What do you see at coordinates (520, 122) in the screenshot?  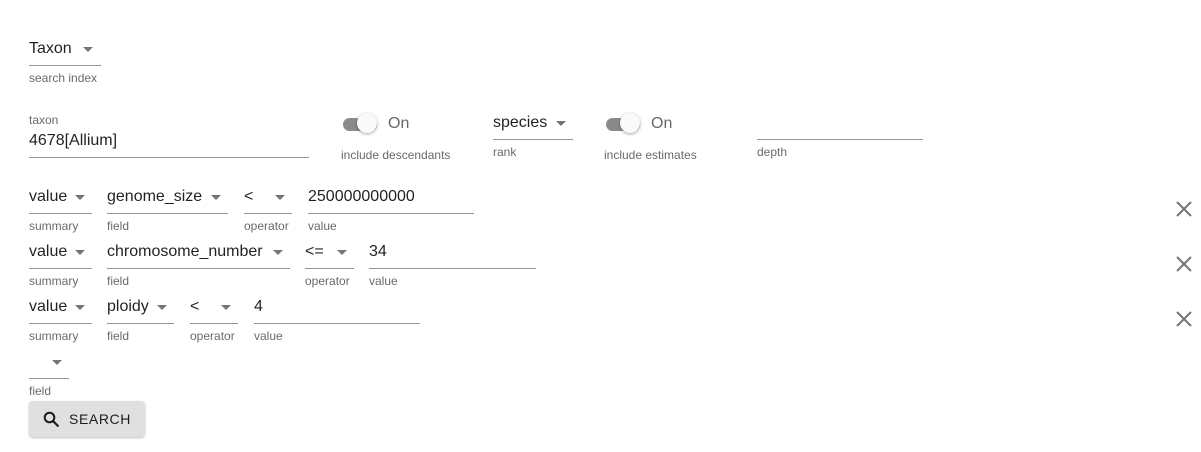 I see `rank-value: species` at bounding box center [520, 122].